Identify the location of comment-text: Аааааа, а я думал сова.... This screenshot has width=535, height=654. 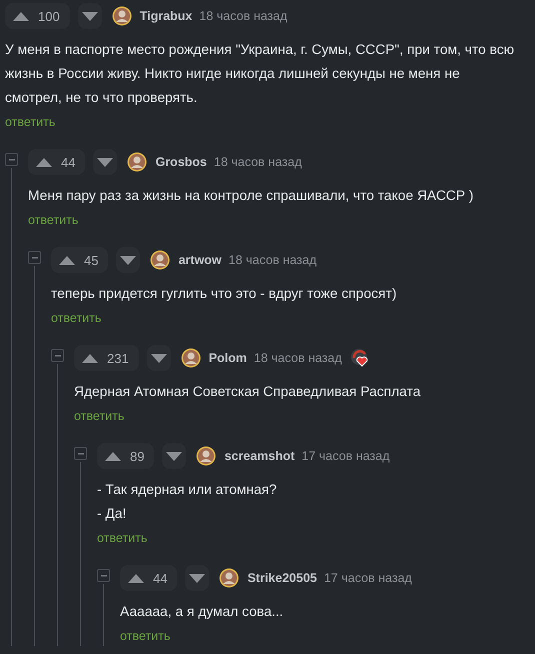
(202, 612).